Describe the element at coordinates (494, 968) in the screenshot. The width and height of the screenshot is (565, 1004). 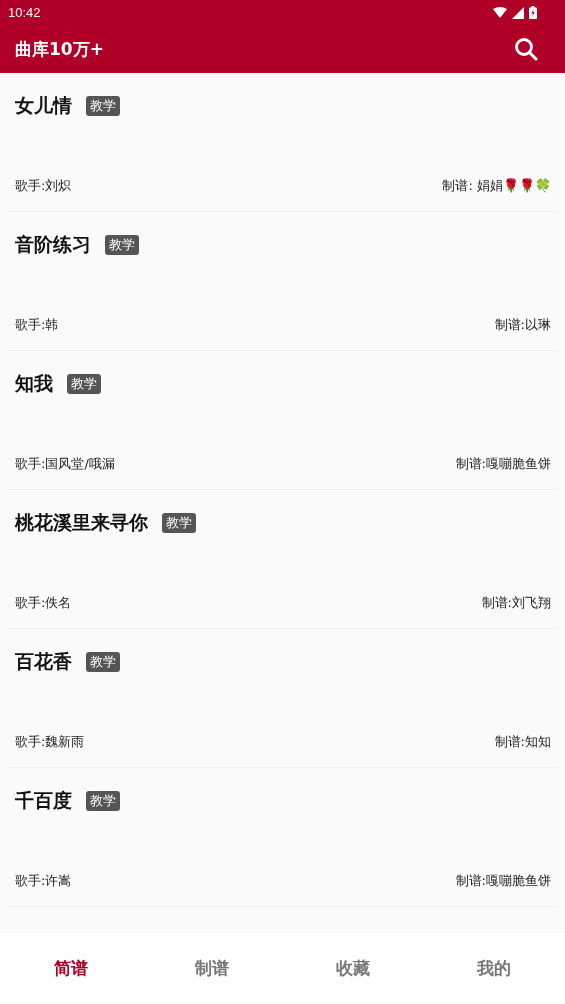
I see `nav-tab: 我的` at that location.